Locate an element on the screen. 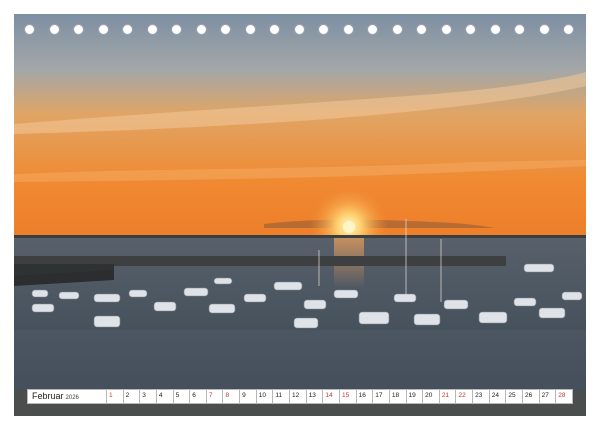  day-cell: 7 is located at coordinates (215, 396).